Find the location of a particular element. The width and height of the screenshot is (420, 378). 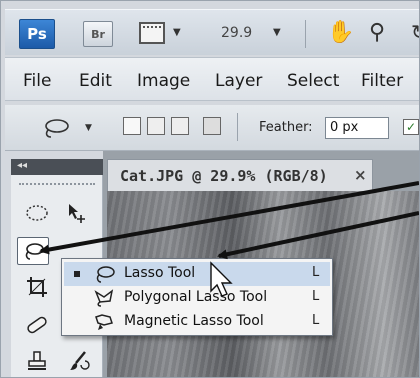

menu-select: Select is located at coordinates (313, 81).